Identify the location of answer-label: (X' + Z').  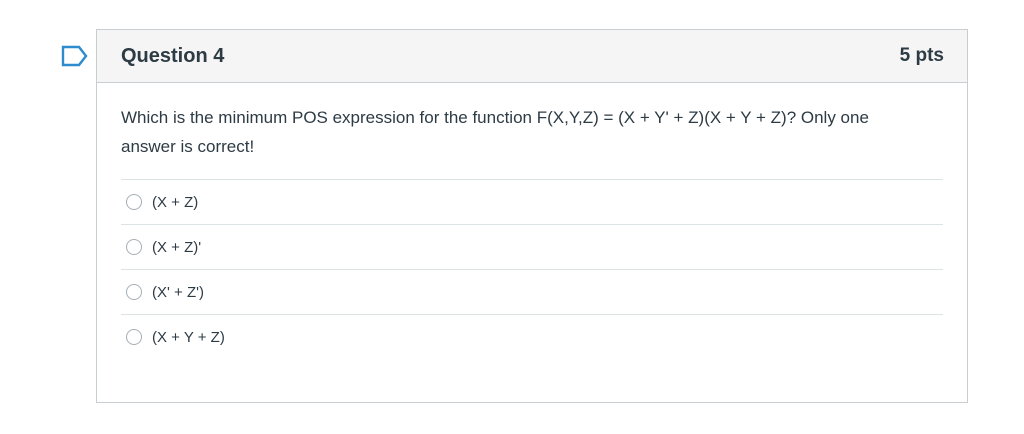
(178, 292).